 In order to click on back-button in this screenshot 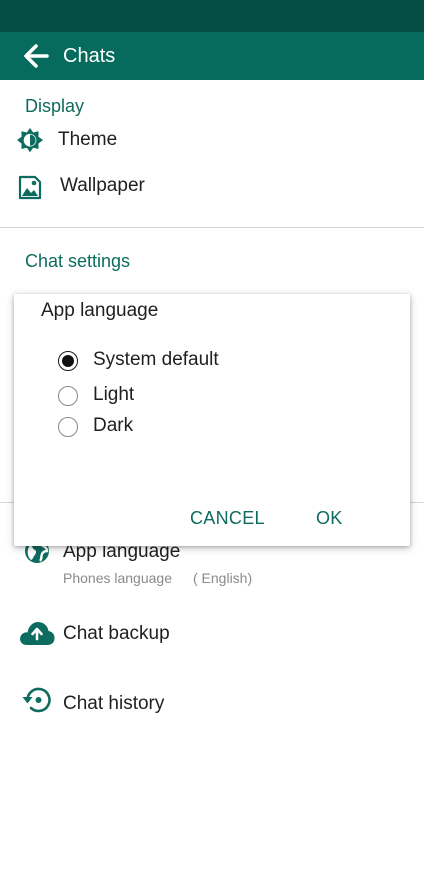, I will do `click(36, 56)`.